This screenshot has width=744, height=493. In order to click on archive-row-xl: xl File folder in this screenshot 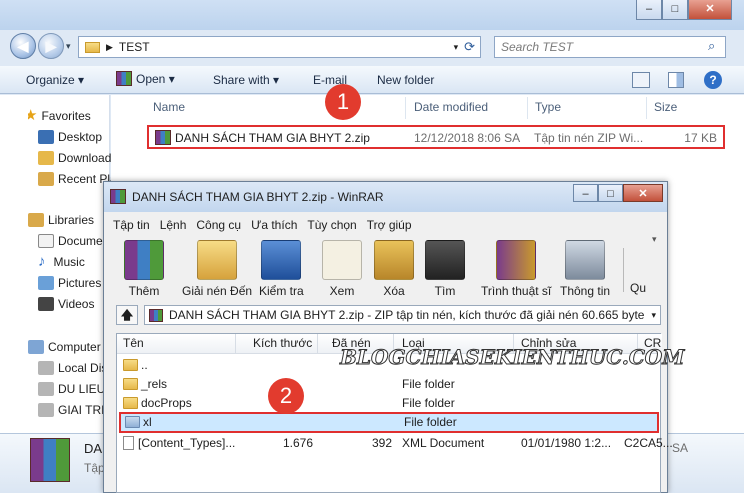, I will do `click(389, 422)`.